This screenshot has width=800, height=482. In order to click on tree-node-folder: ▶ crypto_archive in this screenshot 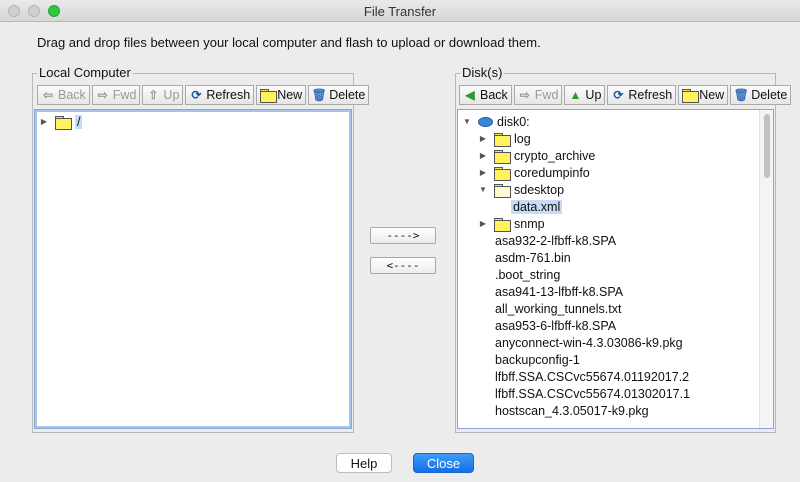, I will do `click(536, 155)`.